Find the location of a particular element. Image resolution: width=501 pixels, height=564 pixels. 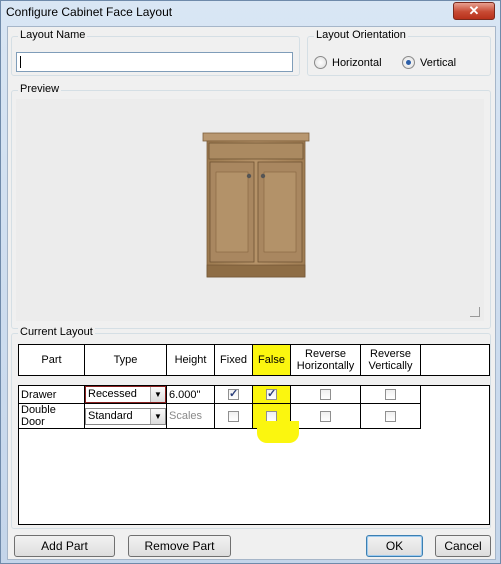

col-part-header: Part is located at coordinates (51, 360).